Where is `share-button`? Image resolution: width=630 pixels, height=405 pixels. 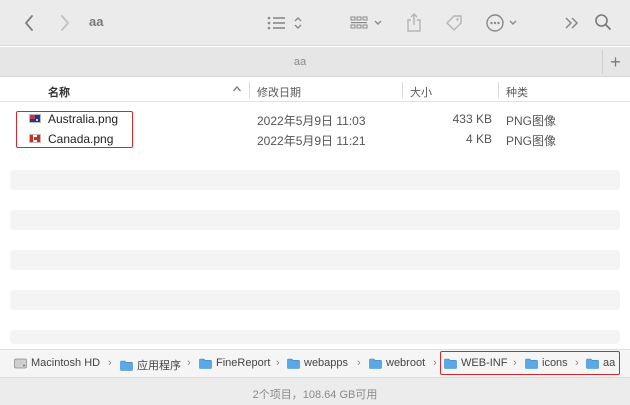 share-button is located at coordinates (414, 23).